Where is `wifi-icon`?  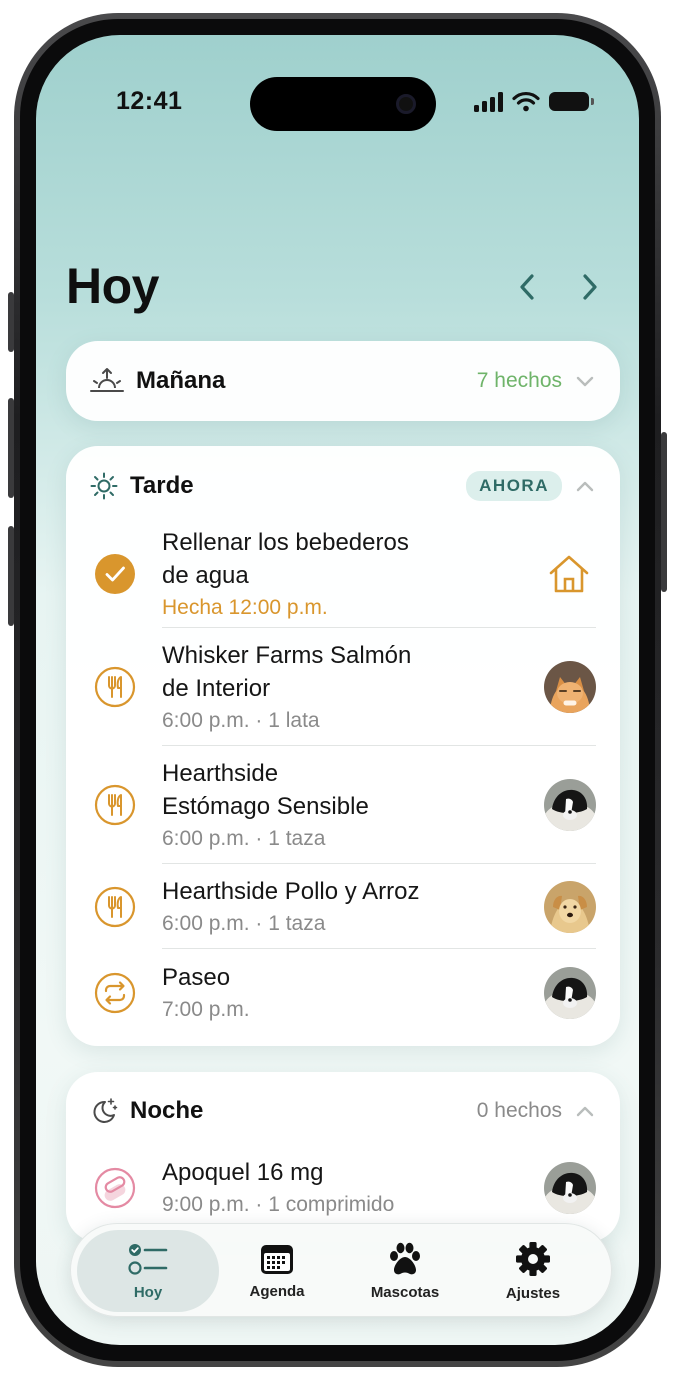
wifi-icon is located at coordinates (526, 101).